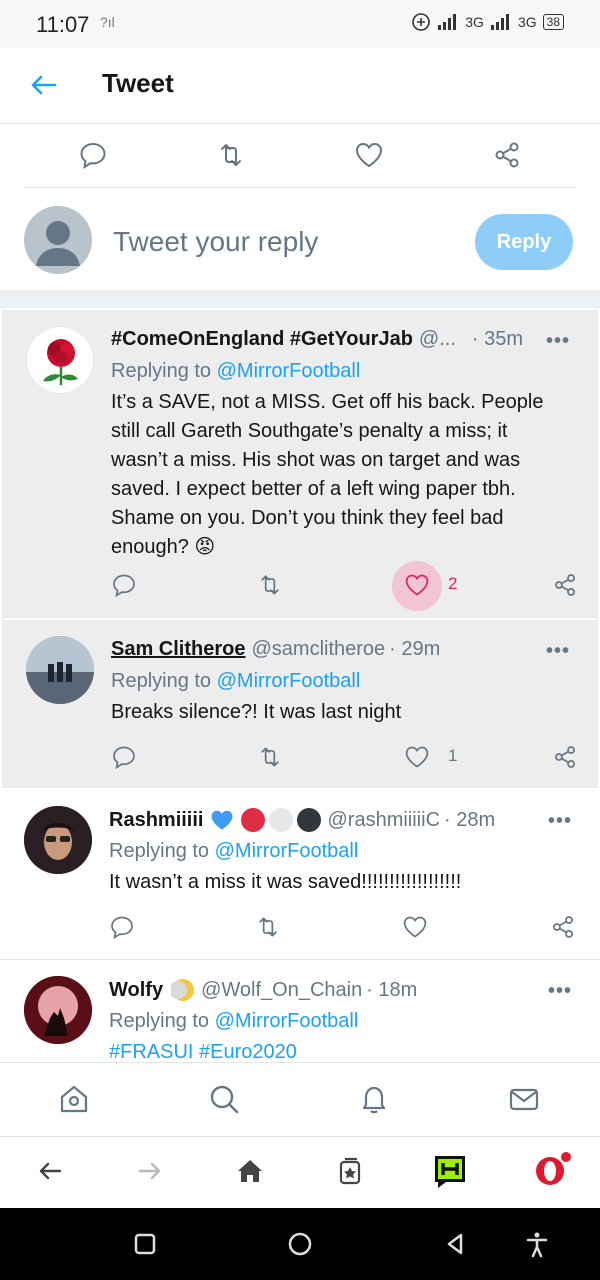  Describe the element at coordinates (224, 1099) in the screenshot. I see `search-icon` at that location.